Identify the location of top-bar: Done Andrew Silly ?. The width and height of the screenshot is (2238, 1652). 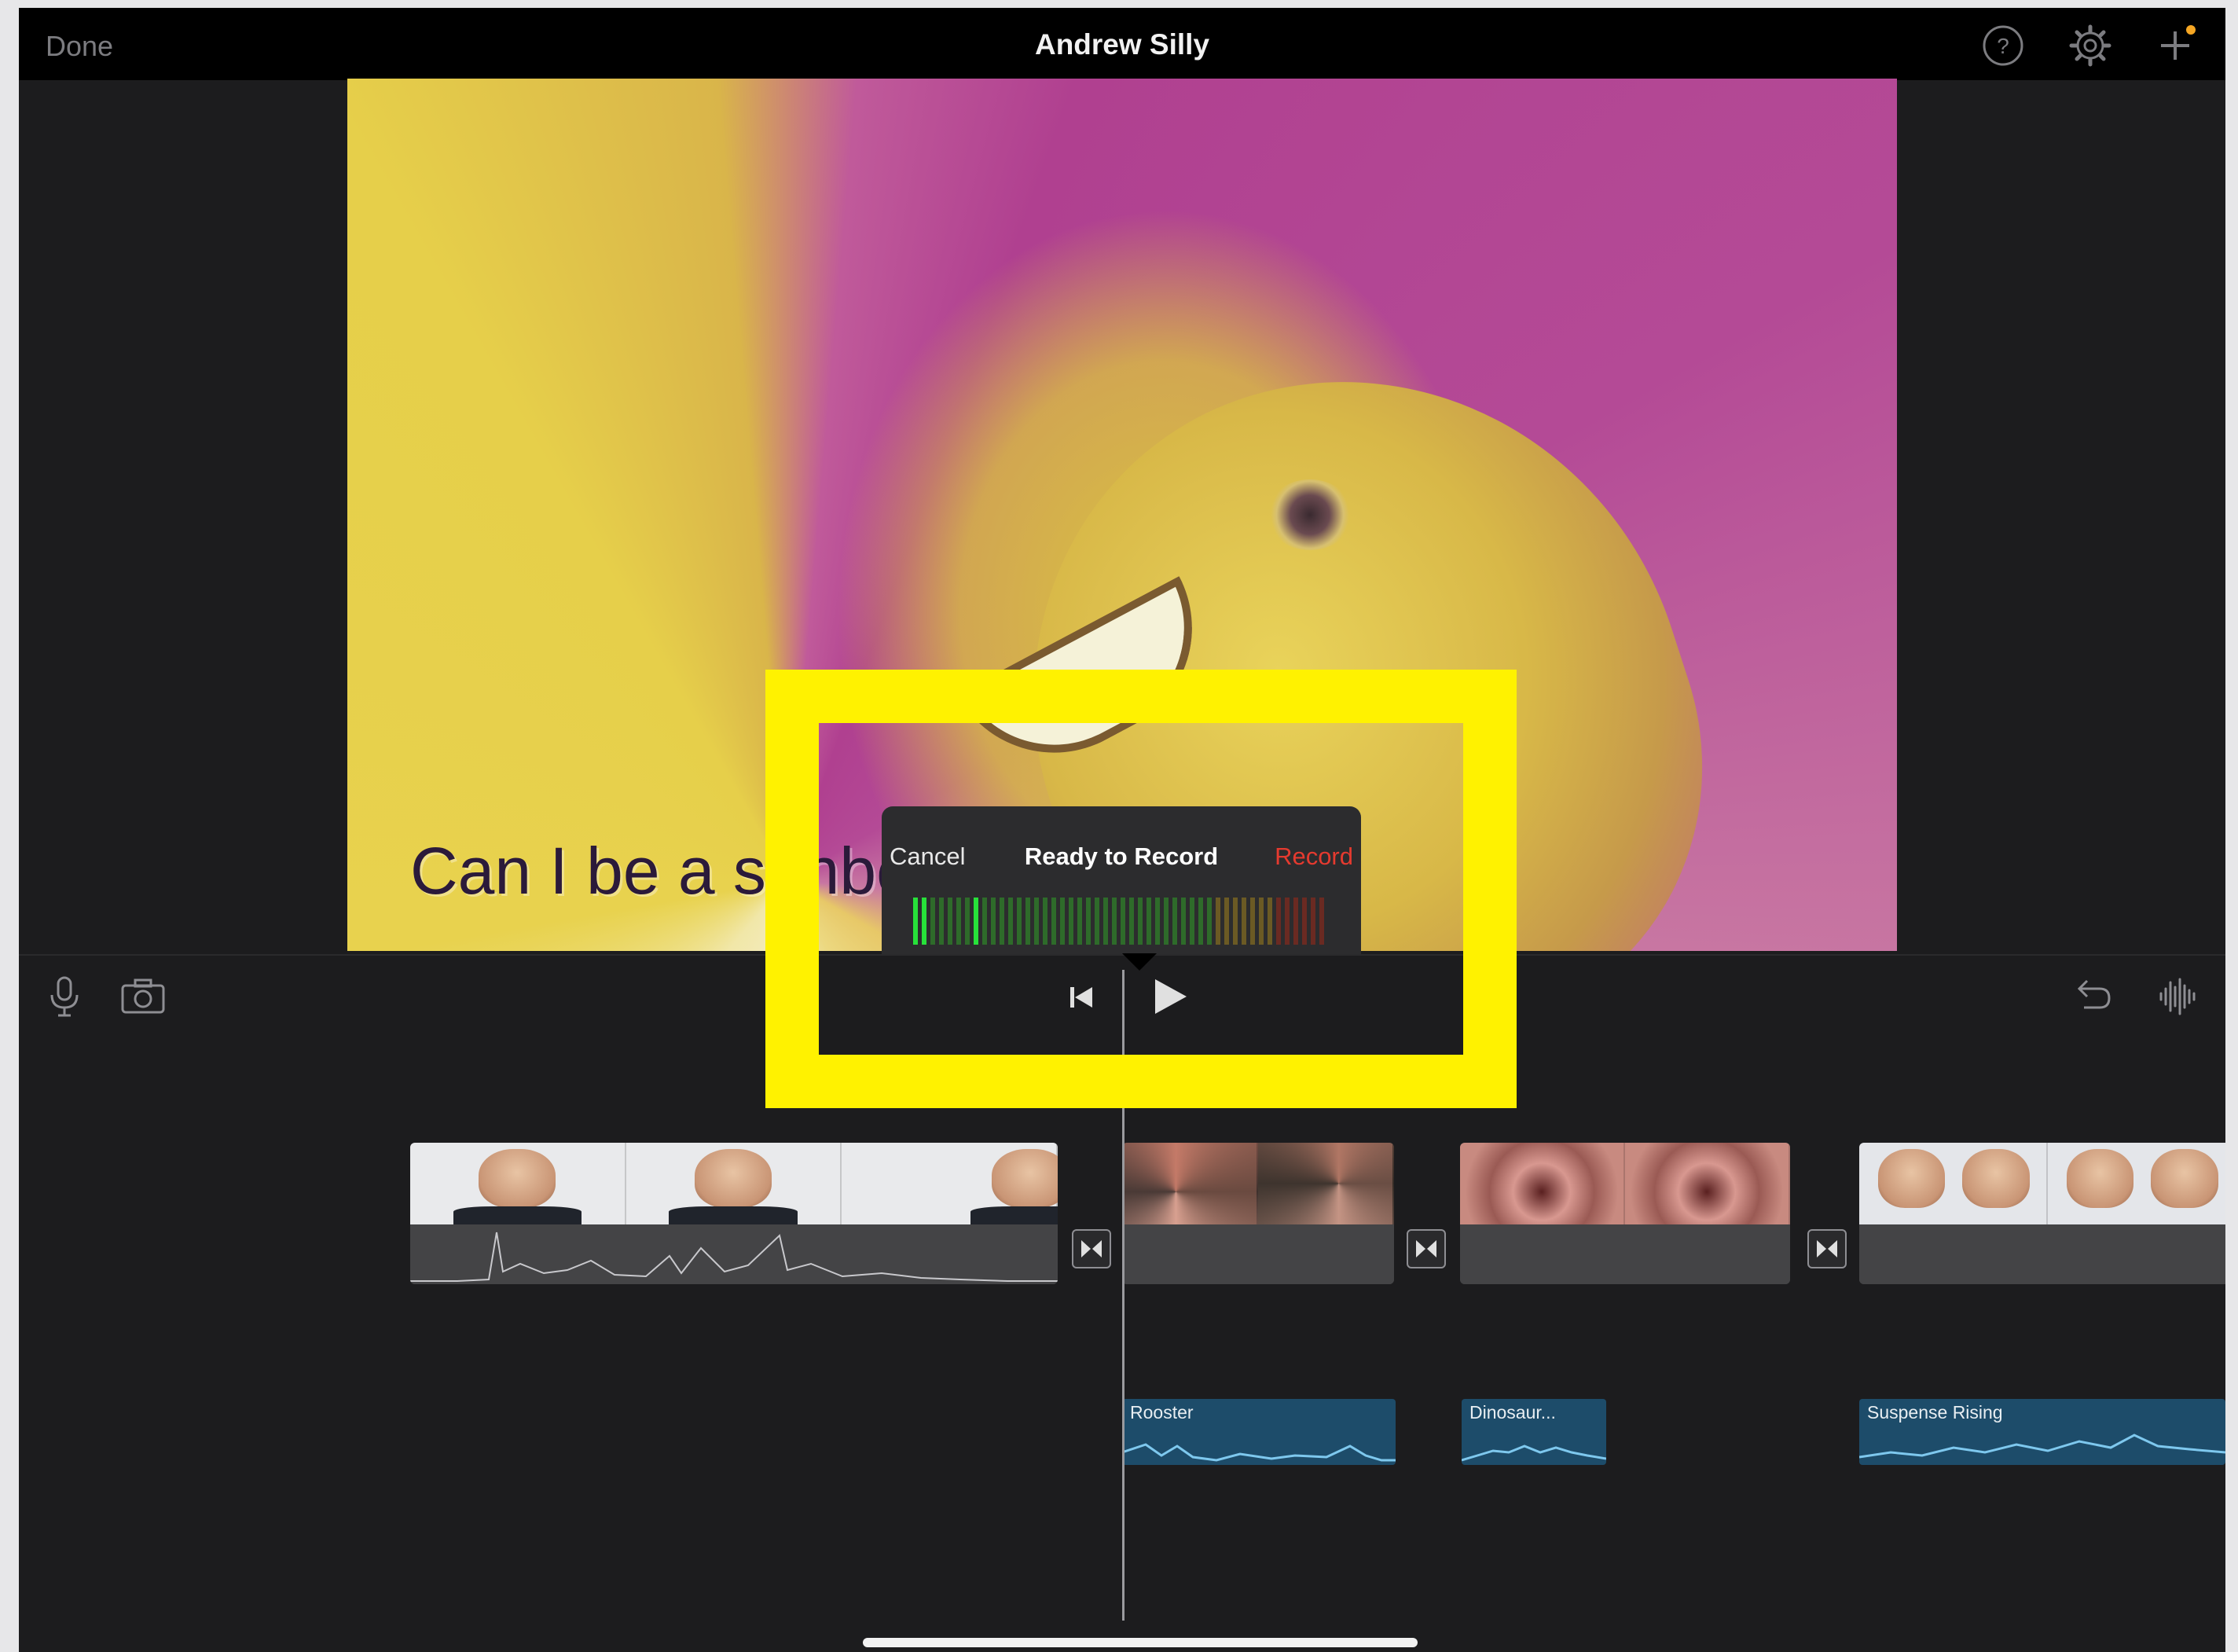
(1122, 44).